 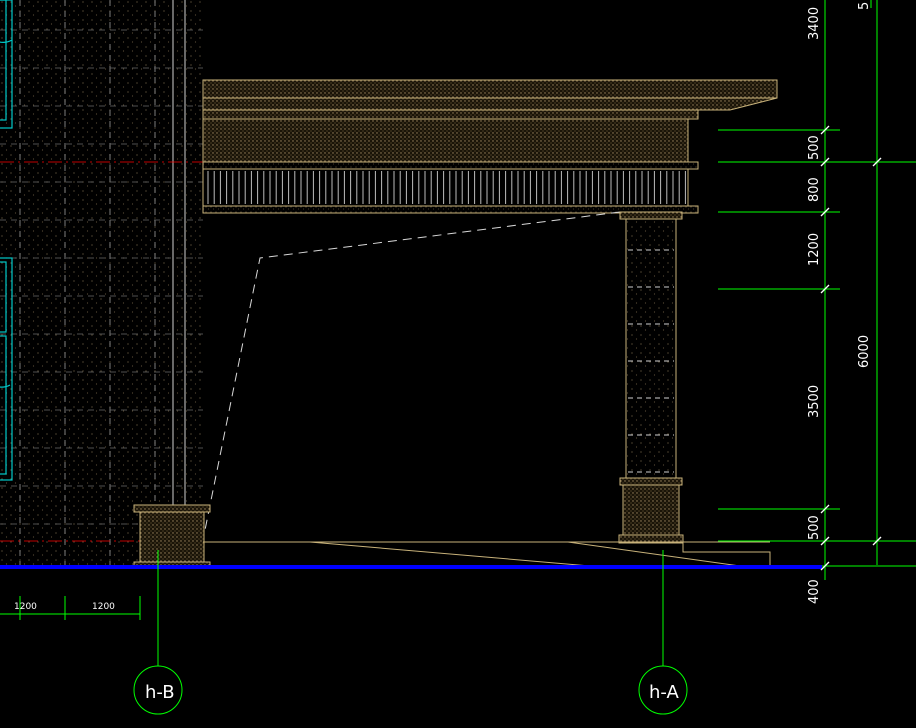 What do you see at coordinates (160, 692) in the screenshot?
I see `axis-bubble-hB: h-B` at bounding box center [160, 692].